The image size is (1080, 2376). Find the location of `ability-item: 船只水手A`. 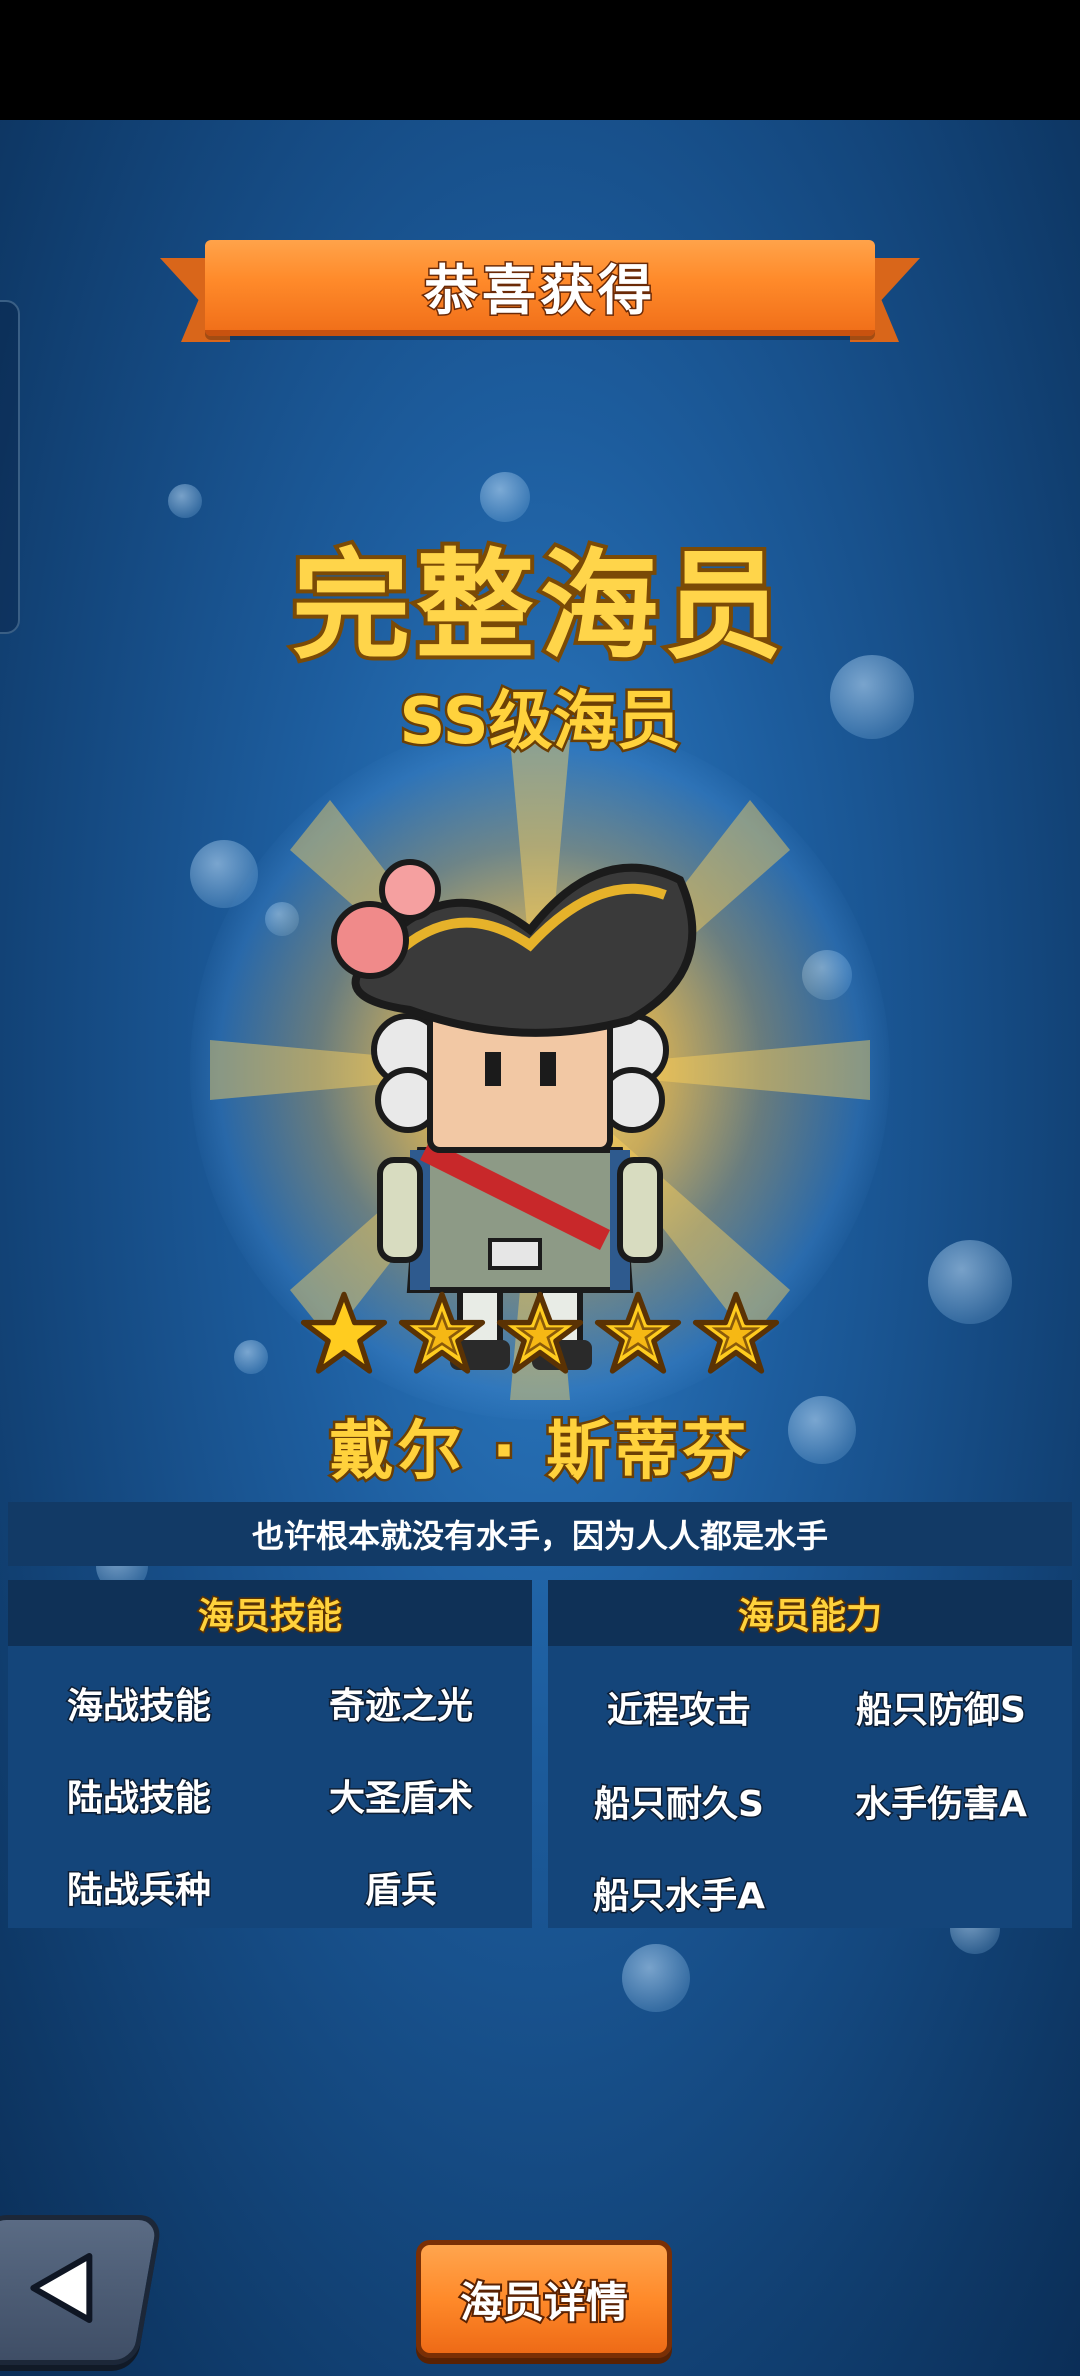

ability-item: 船只水手A is located at coordinates (679, 1897).